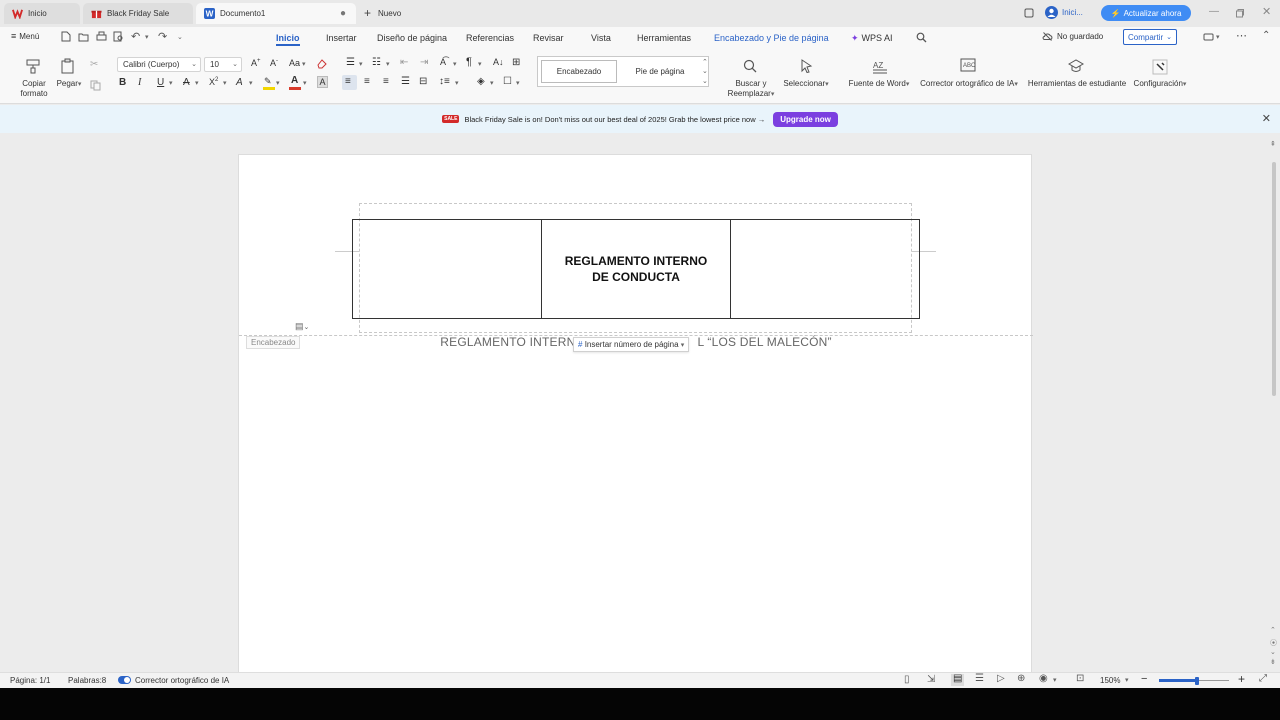  What do you see at coordinates (1110, 680) in the screenshot?
I see `zoom-level: 150%` at bounding box center [1110, 680].